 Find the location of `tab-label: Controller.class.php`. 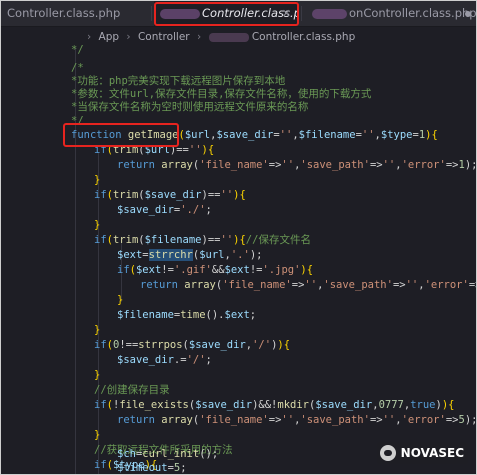

tab-label: Controller.class.php is located at coordinates (64, 13).